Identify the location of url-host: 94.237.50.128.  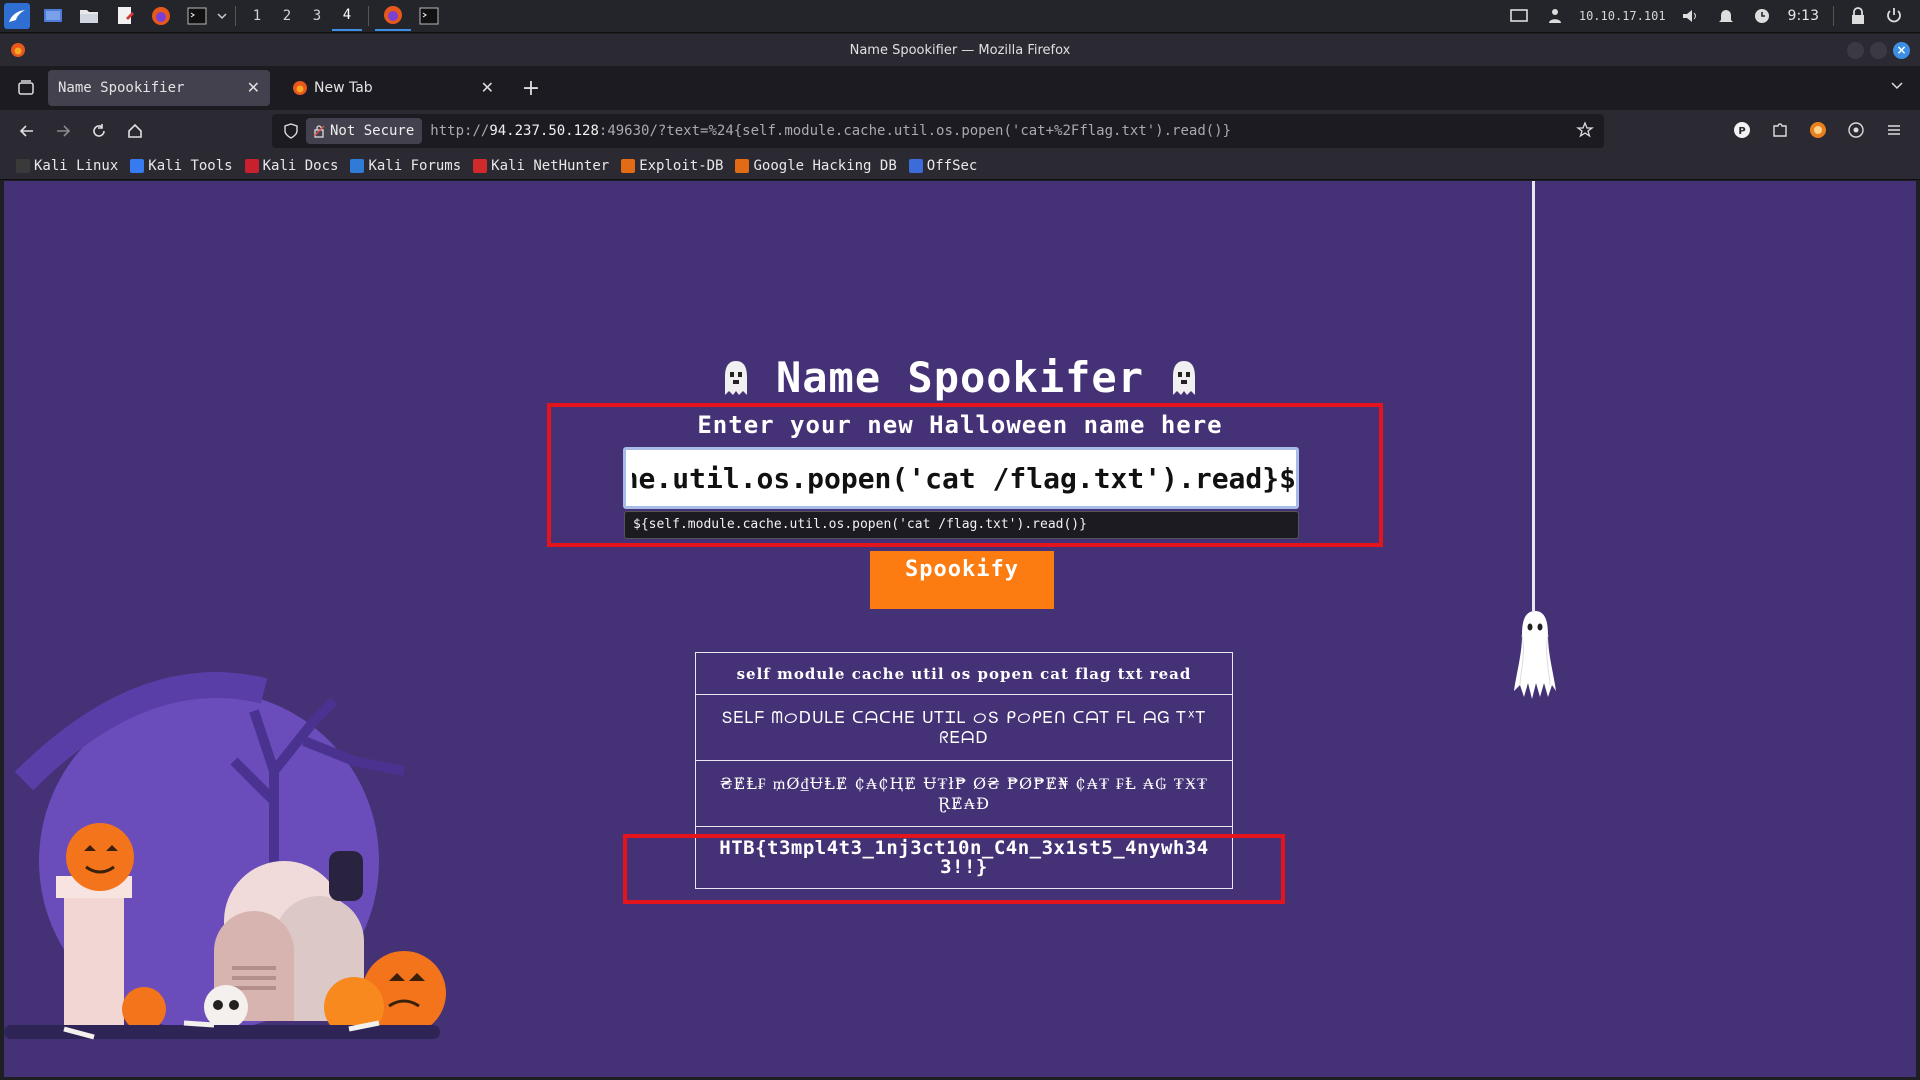
(544, 131).